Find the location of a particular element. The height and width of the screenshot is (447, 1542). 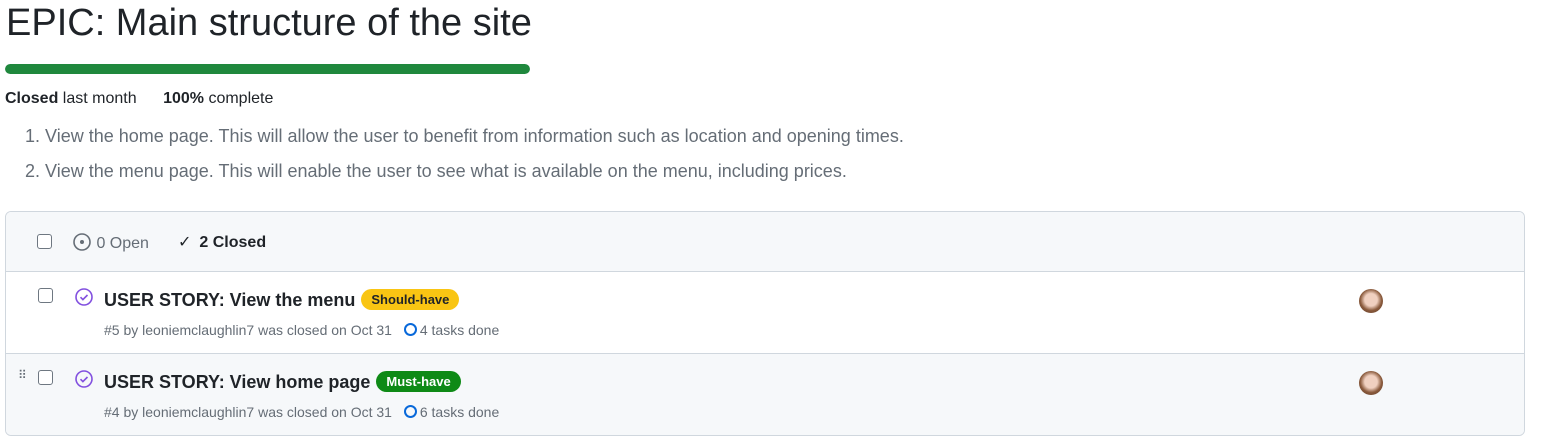

issue-label: Should-have is located at coordinates (410, 299).